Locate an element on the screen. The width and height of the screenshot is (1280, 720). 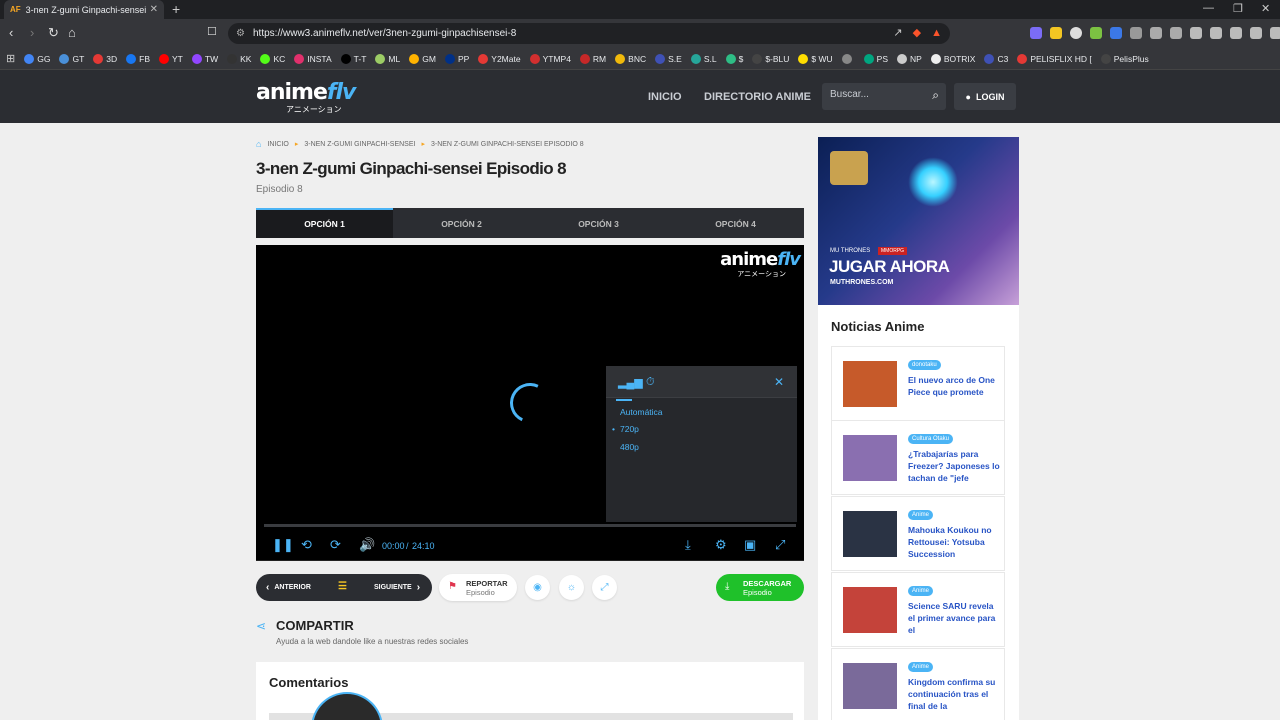
site-info-icon: ⚙ is located at coordinates (240, 33).